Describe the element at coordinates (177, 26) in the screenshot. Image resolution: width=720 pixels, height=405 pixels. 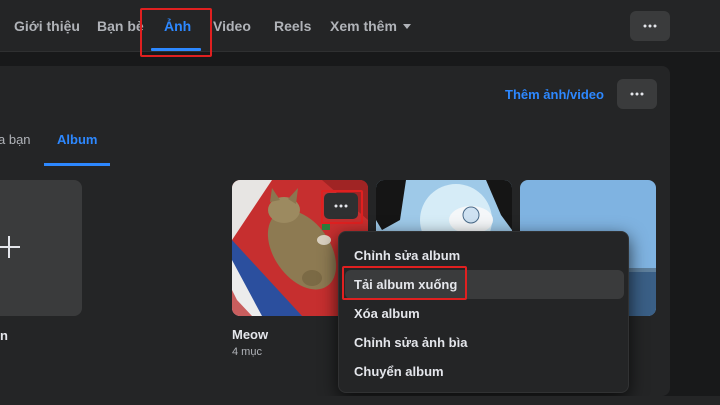
I see `tab-photos: Ảnh` at that location.